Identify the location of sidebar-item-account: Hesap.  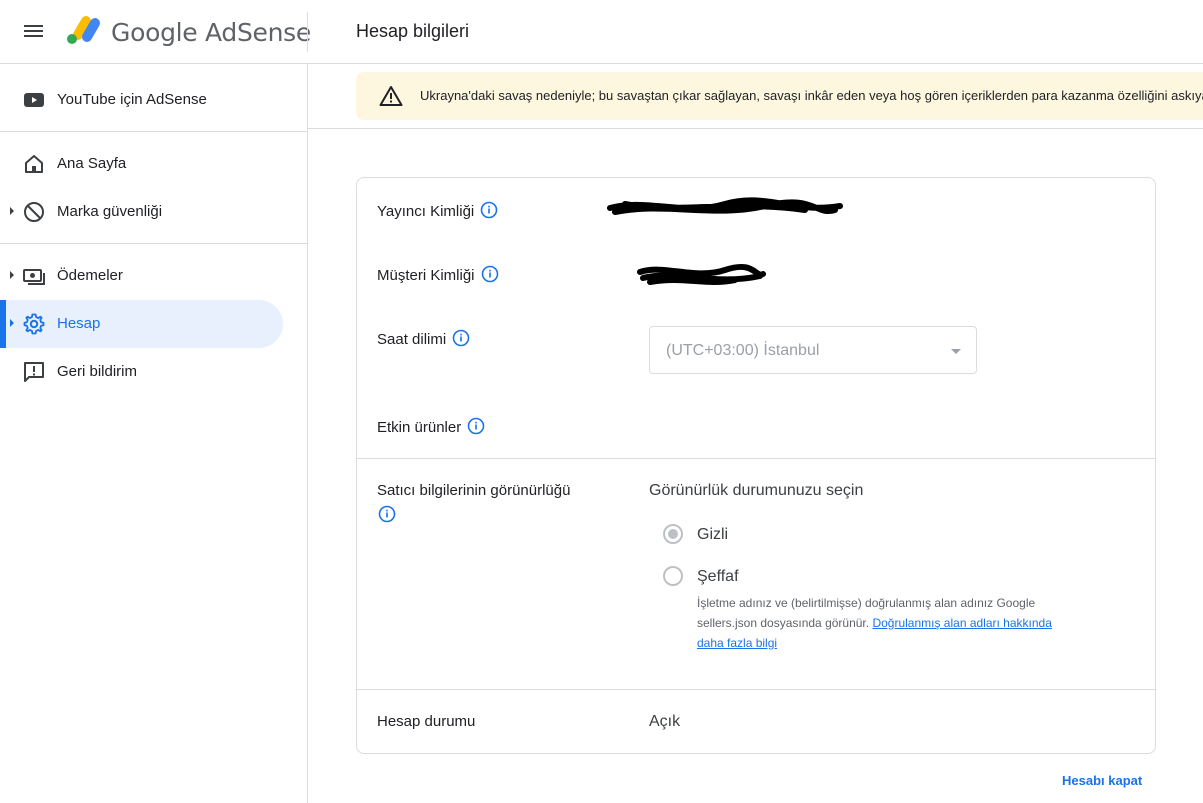
(141, 324).